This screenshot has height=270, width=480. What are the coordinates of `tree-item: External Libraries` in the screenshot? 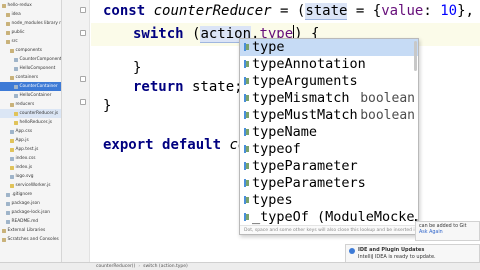 It's located at (30, 230).